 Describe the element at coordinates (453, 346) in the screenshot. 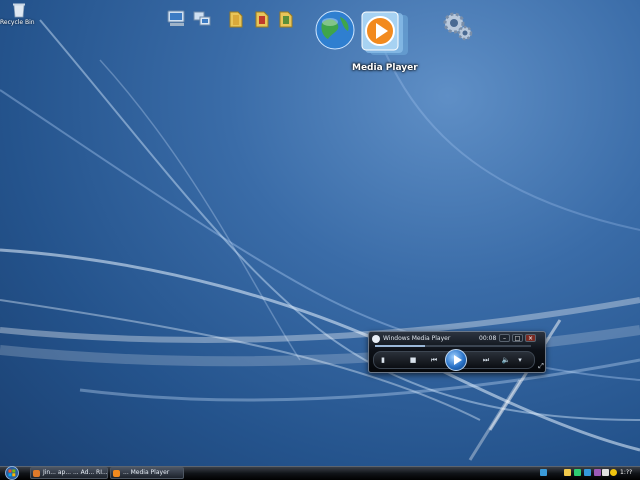

I see `seek-bar` at that location.